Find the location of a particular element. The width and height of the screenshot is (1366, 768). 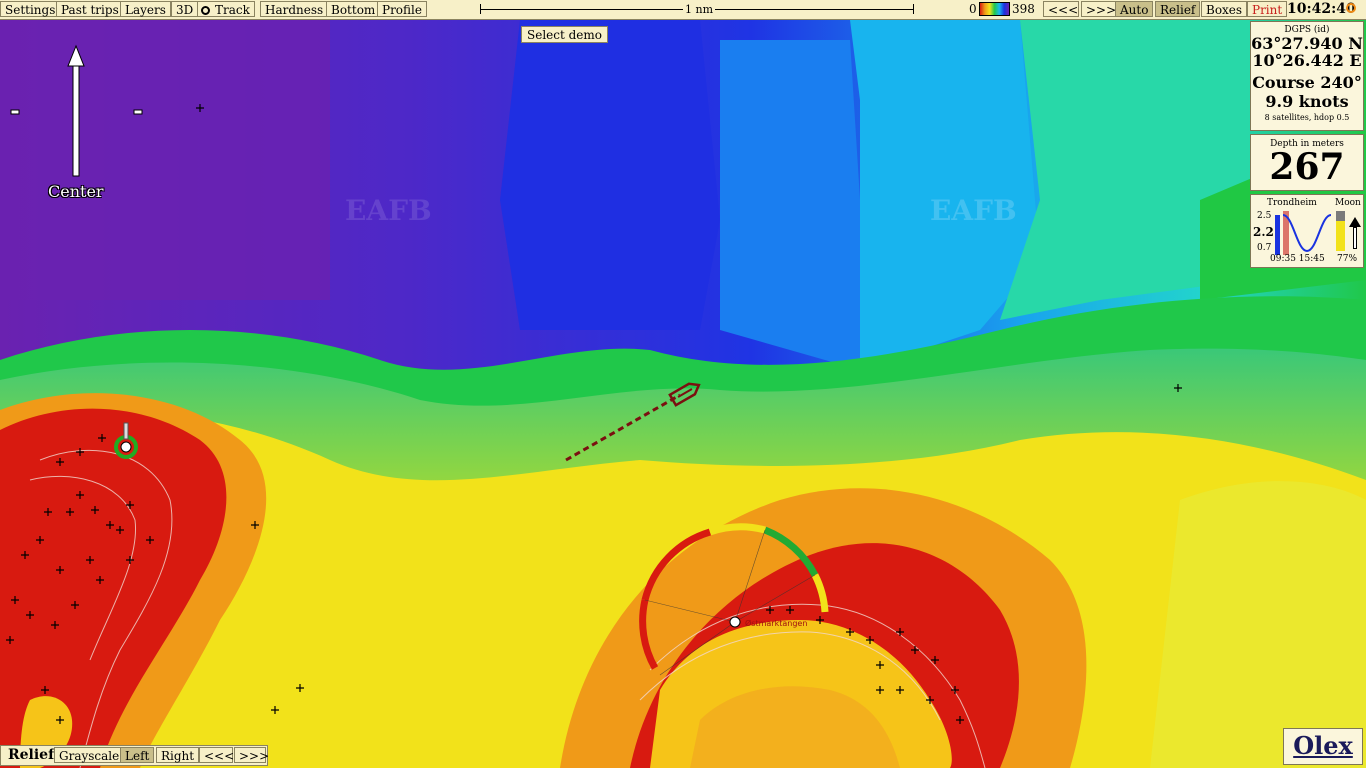

place-label: Østmarktangen is located at coordinates (776, 623).